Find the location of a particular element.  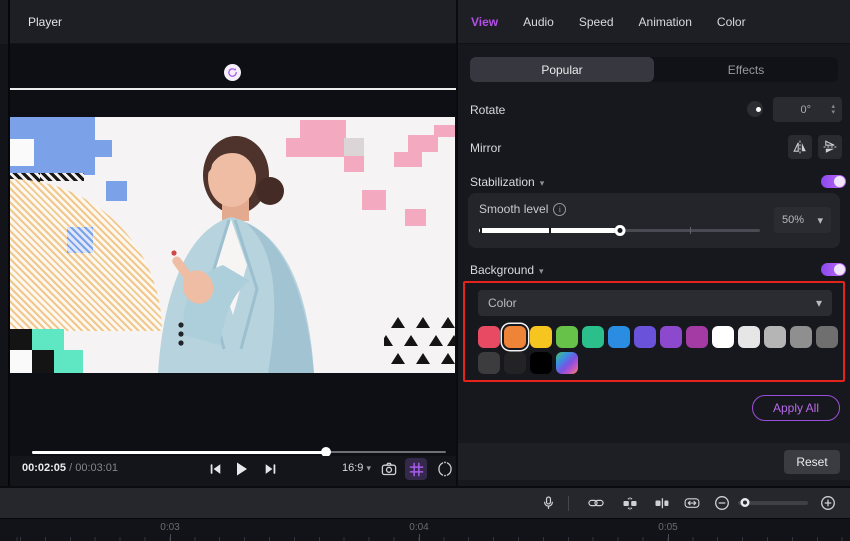

swatch-near-black is located at coordinates (515, 363).